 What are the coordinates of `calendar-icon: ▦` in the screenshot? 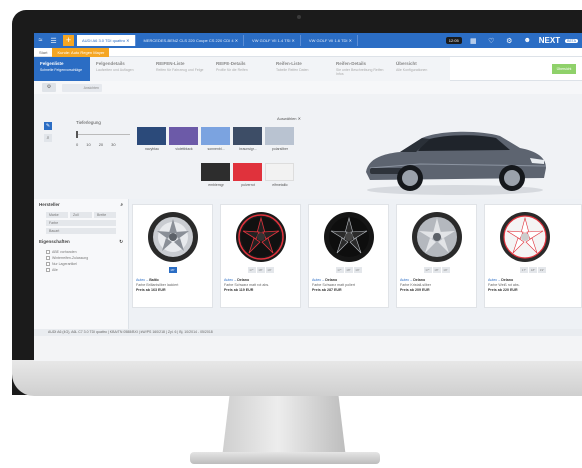 It's located at (473, 41).